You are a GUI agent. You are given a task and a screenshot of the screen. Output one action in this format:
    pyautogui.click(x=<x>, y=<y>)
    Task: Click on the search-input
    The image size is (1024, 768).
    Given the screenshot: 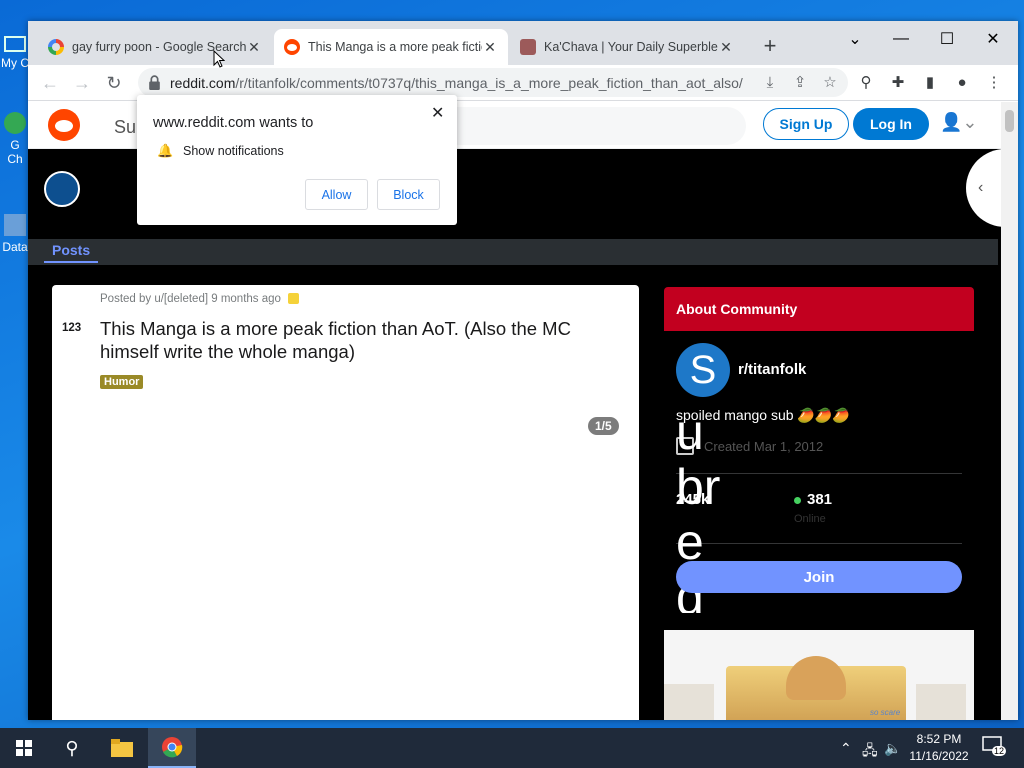 What is the action you would take?
    pyautogui.click(x=587, y=126)
    